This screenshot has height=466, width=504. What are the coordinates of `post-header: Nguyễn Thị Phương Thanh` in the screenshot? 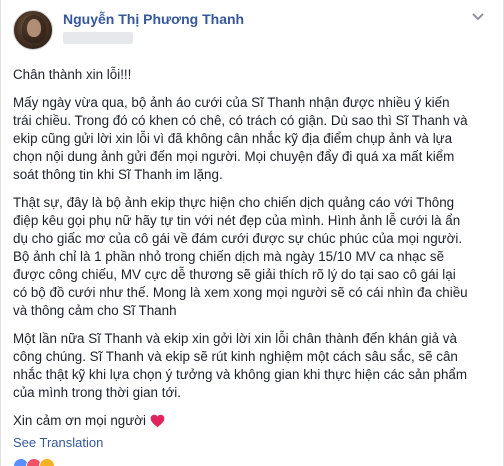 It's located at (252, 33).